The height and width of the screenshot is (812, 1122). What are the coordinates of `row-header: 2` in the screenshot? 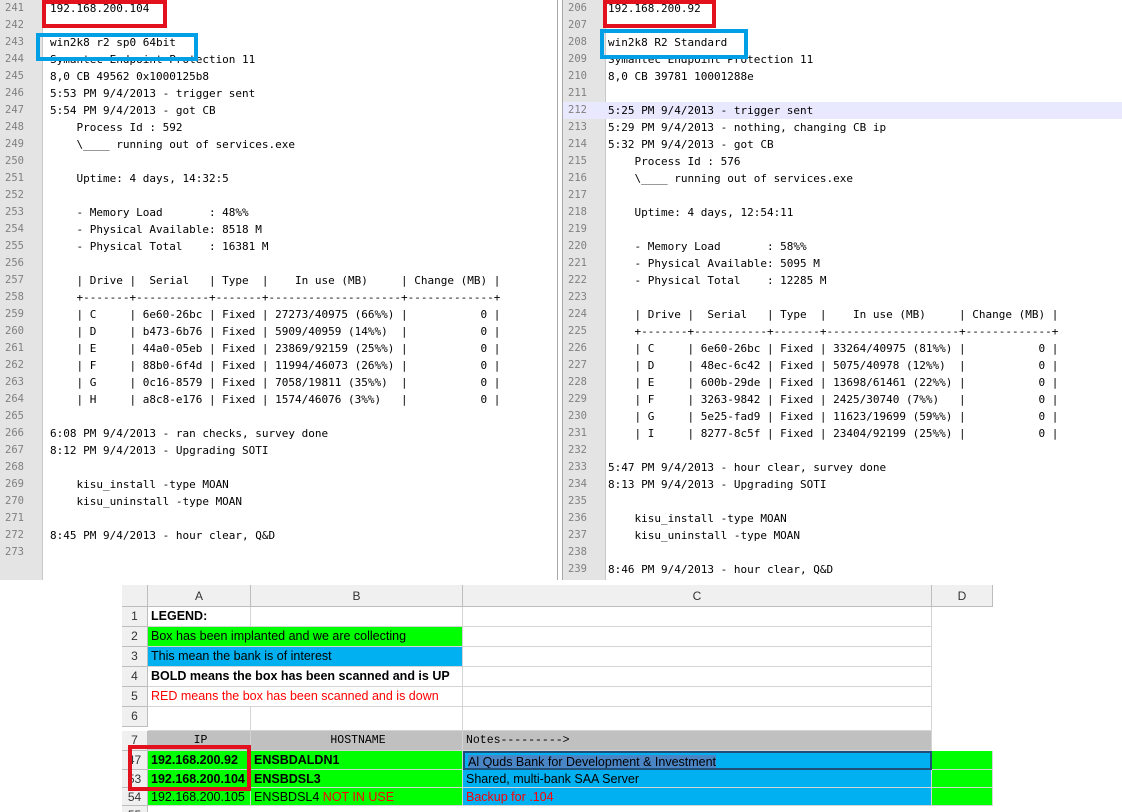 It's located at (135, 637).